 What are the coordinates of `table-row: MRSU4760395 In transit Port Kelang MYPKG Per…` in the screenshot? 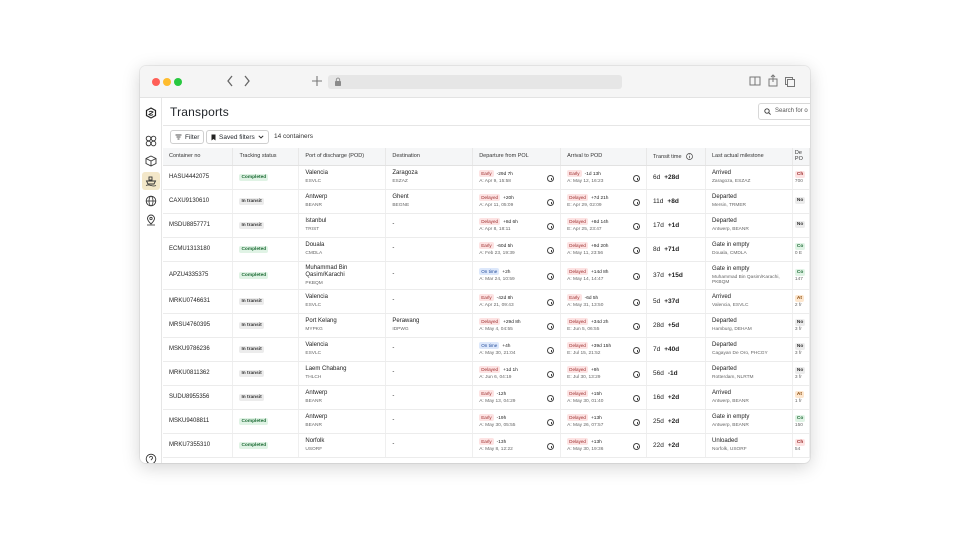 It's located at (486, 325).